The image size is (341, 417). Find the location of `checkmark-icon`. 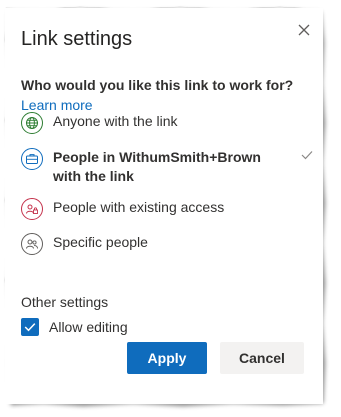

checkmark-icon is located at coordinates (307, 155).